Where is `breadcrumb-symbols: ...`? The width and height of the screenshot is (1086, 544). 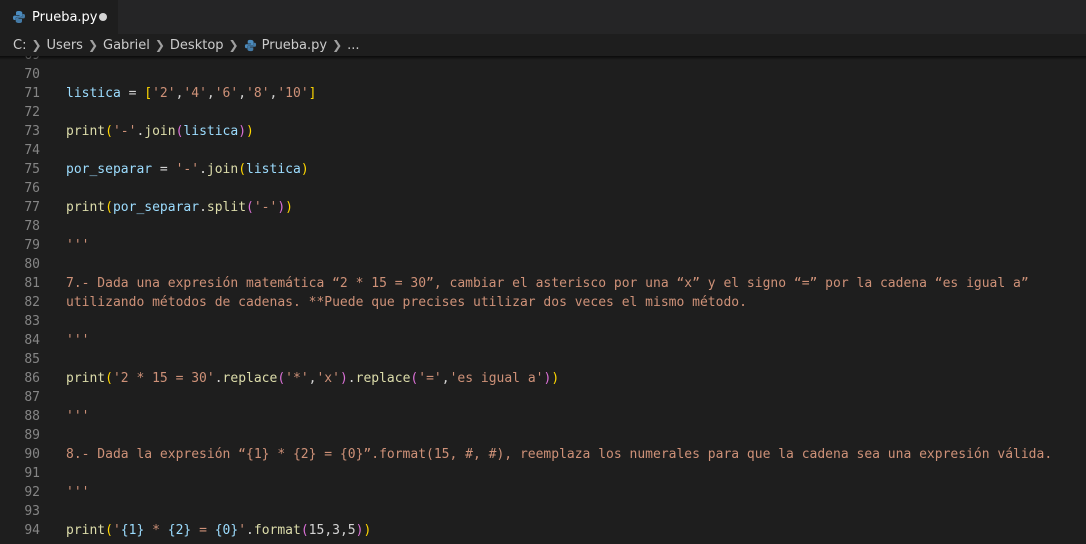 breadcrumb-symbols: ... is located at coordinates (353, 45).